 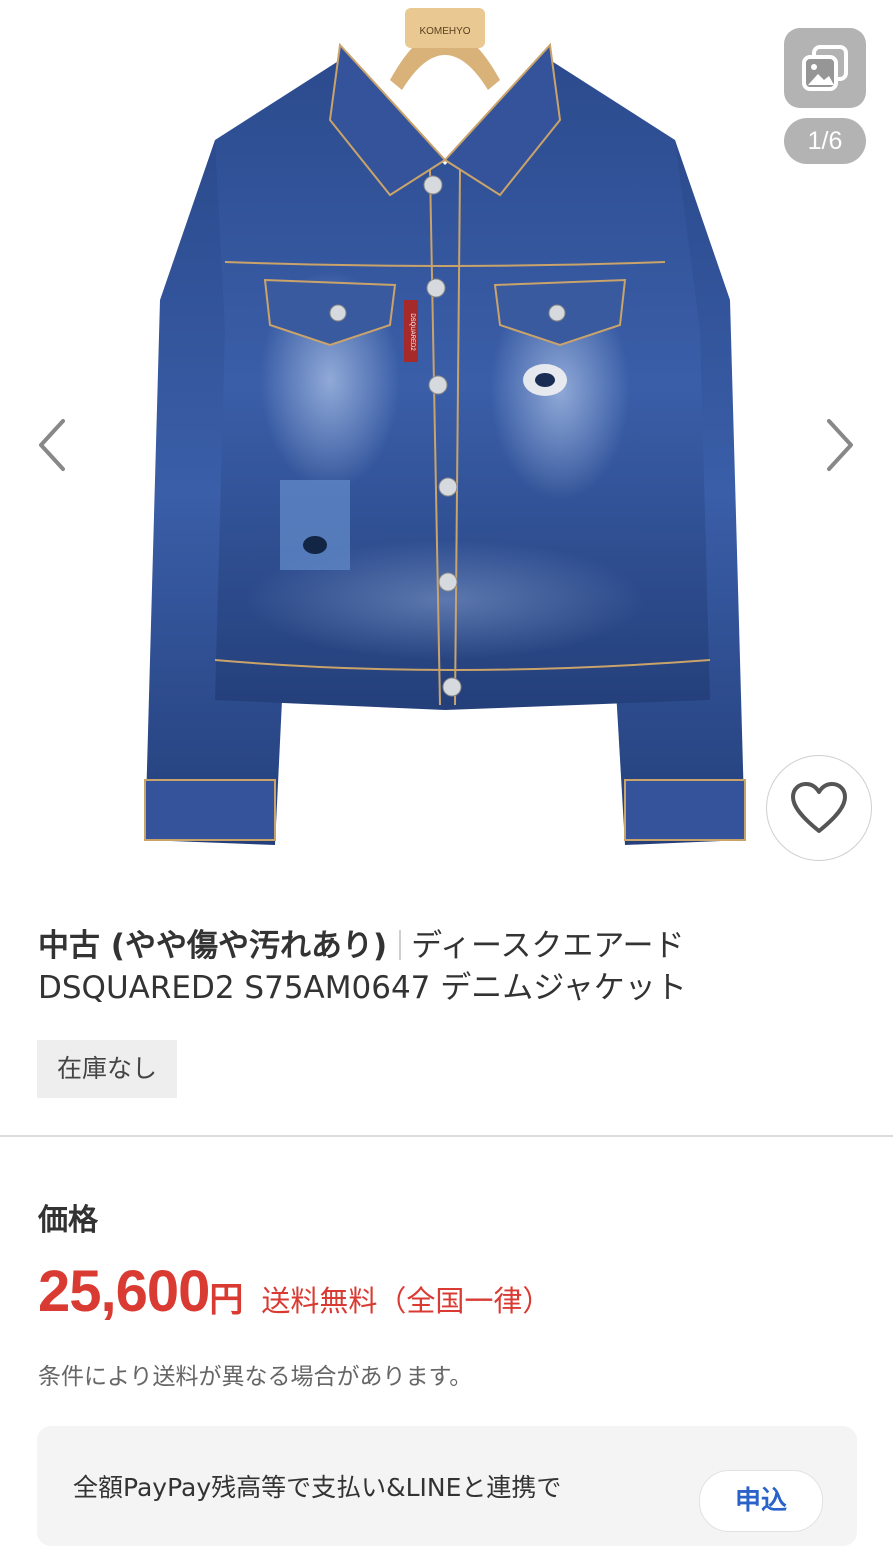 I want to click on image-counter: 1/6, so click(x=825, y=141).